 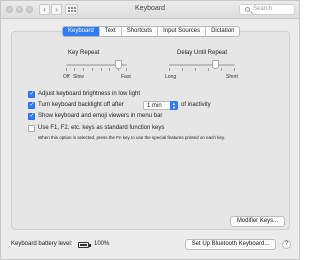 What do you see at coordinates (66, 77) in the screenshot?
I see `key-repeat-off-label: Off` at bounding box center [66, 77].